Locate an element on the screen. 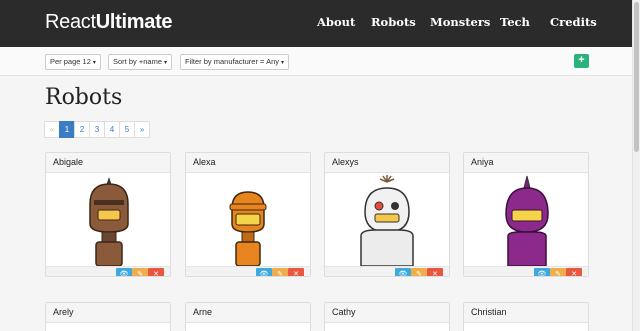  brand-suffix: Ultimate is located at coordinates (134, 22).